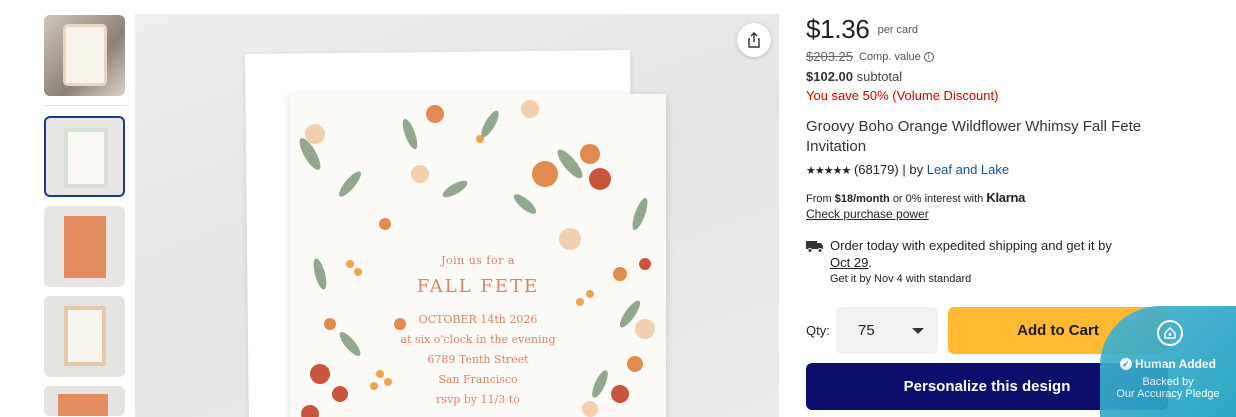 Image resolution: width=1236 pixels, height=417 pixels. What do you see at coordinates (829, 76) in the screenshot?
I see `subtotal-price: $102.00` at bounding box center [829, 76].